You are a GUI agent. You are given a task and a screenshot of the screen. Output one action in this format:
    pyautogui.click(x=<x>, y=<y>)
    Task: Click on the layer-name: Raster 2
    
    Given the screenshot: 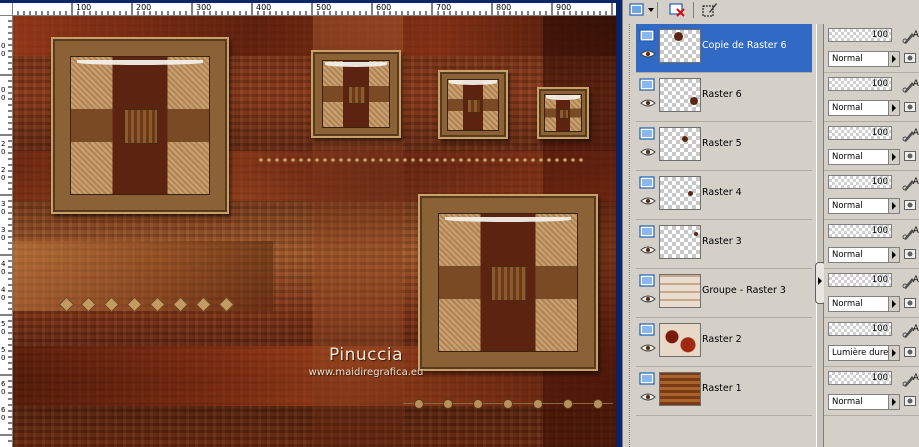 What is the action you would take?
    pyautogui.click(x=722, y=339)
    